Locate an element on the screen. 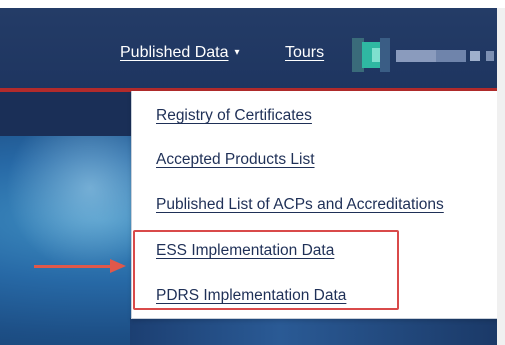 The image size is (505, 345). nav-tours: Tours is located at coordinates (304, 53).